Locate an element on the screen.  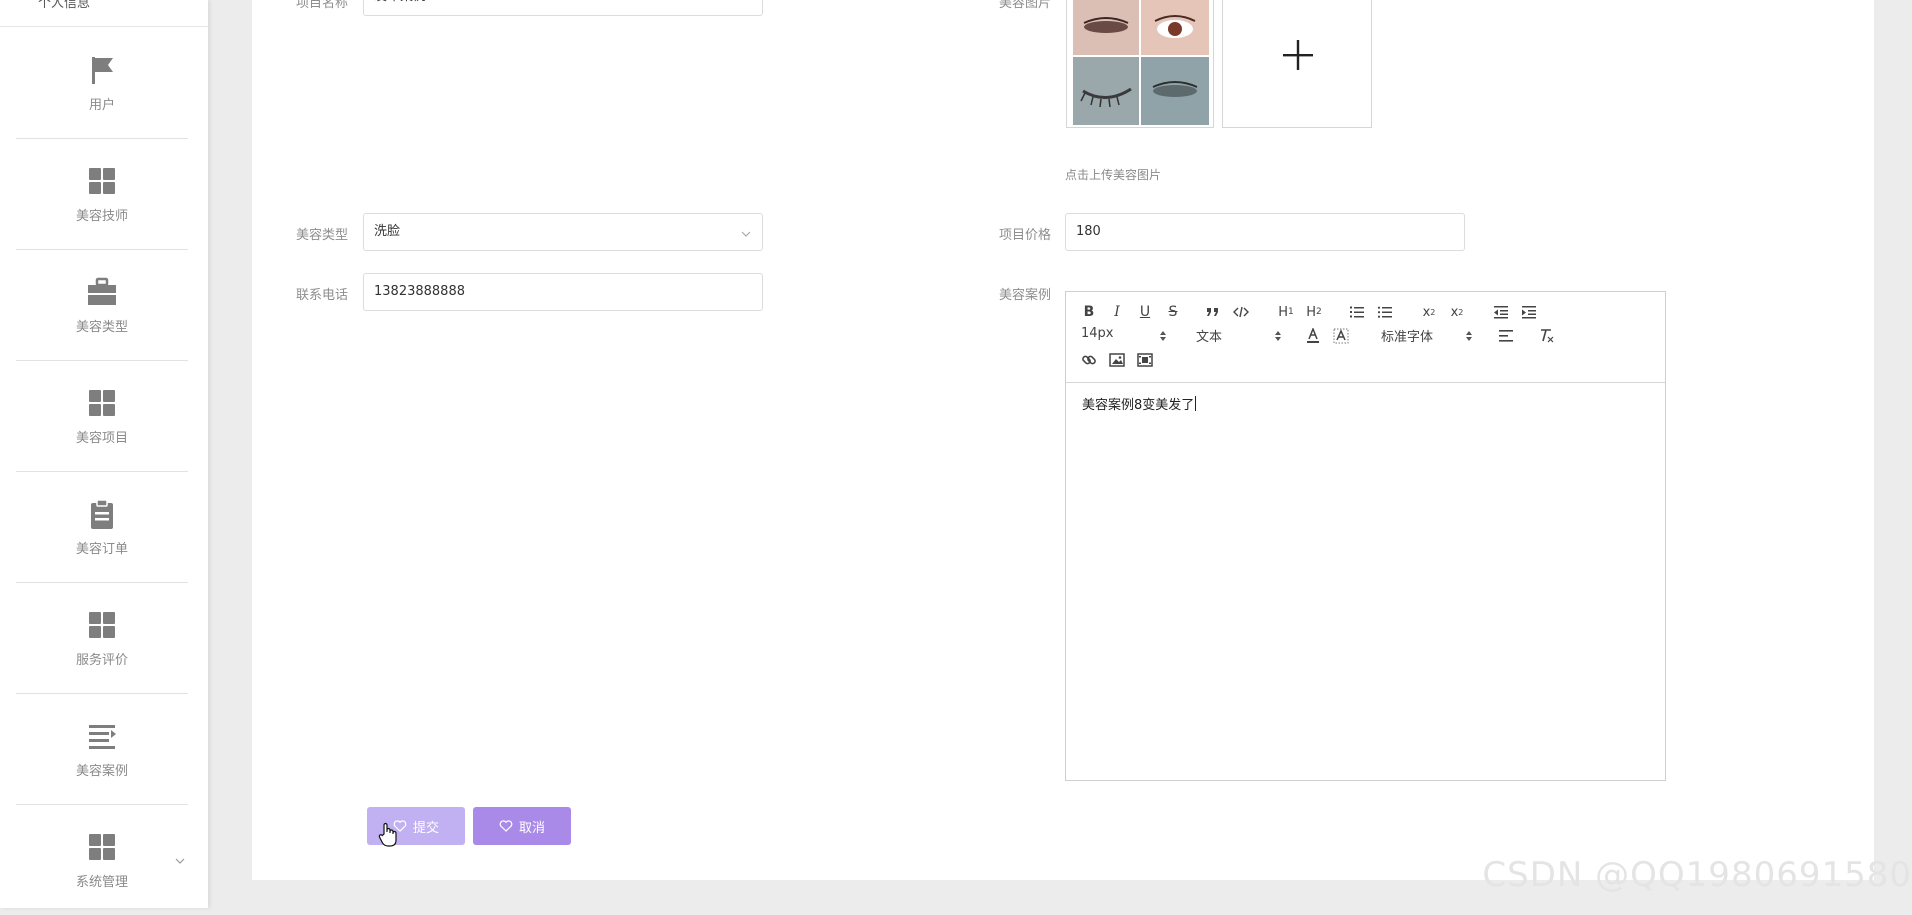
link-button is located at coordinates (1089, 360).